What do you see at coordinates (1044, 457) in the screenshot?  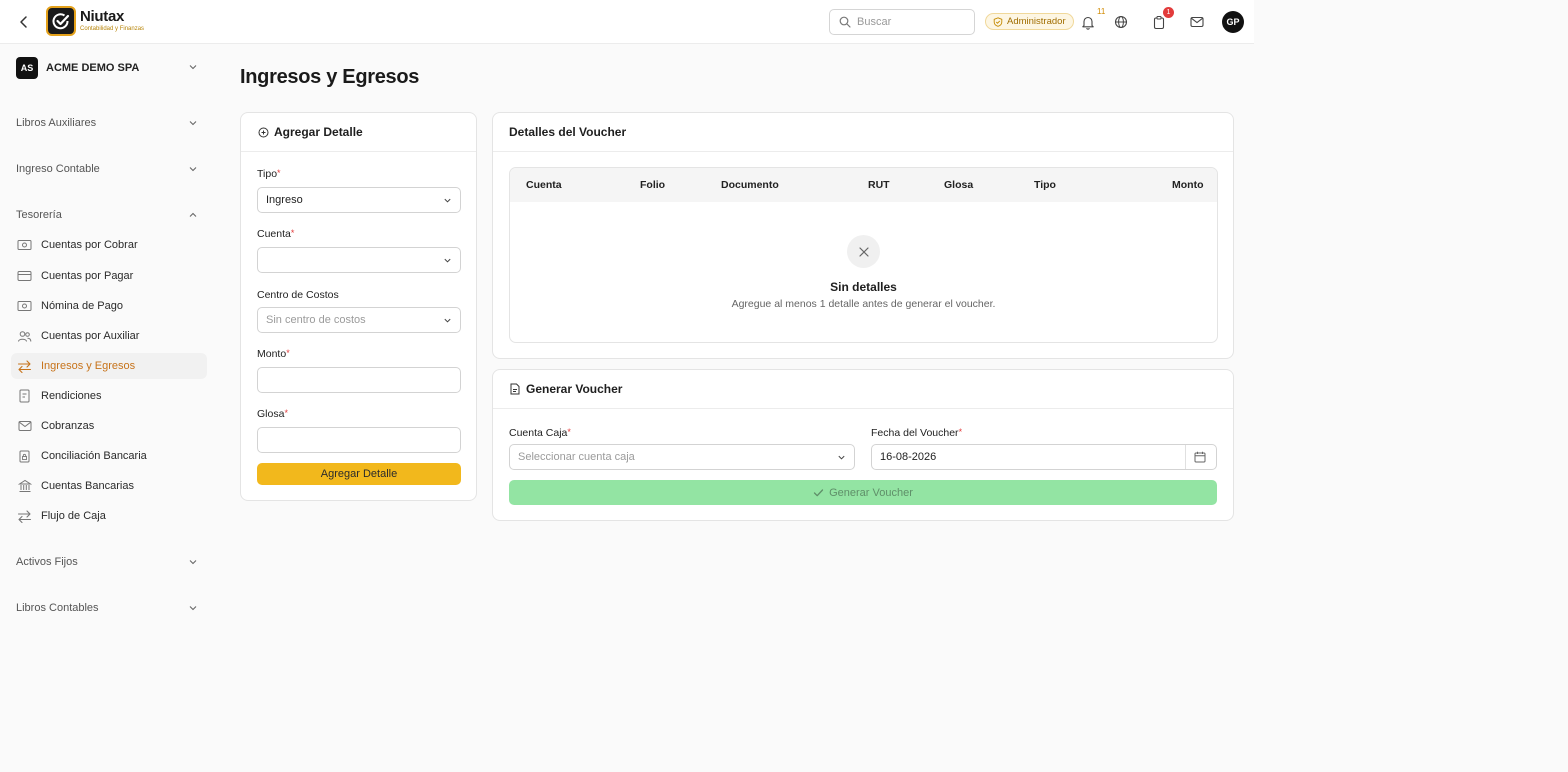 I see `fecha-voucher-input: 16-08-2026` at bounding box center [1044, 457].